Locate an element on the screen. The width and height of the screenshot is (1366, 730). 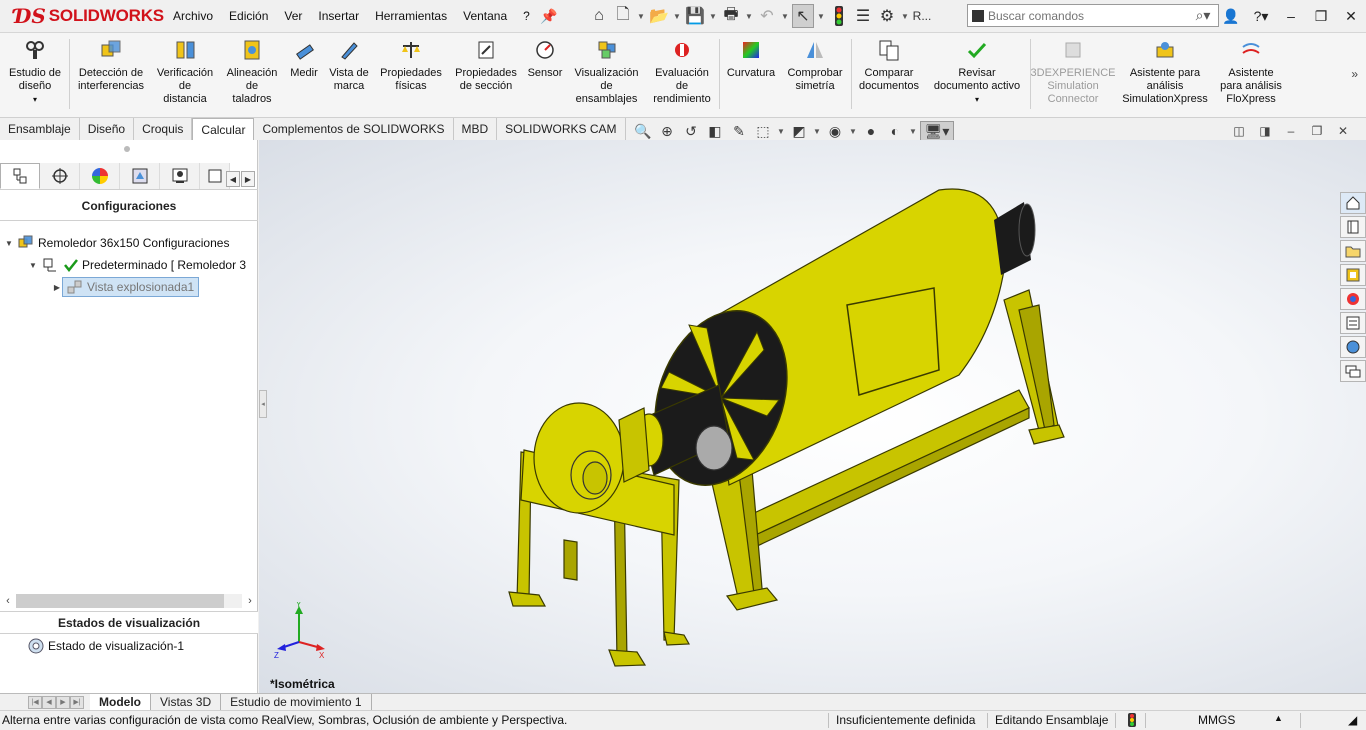
propertymanager-tab is located at coordinates (60, 176).